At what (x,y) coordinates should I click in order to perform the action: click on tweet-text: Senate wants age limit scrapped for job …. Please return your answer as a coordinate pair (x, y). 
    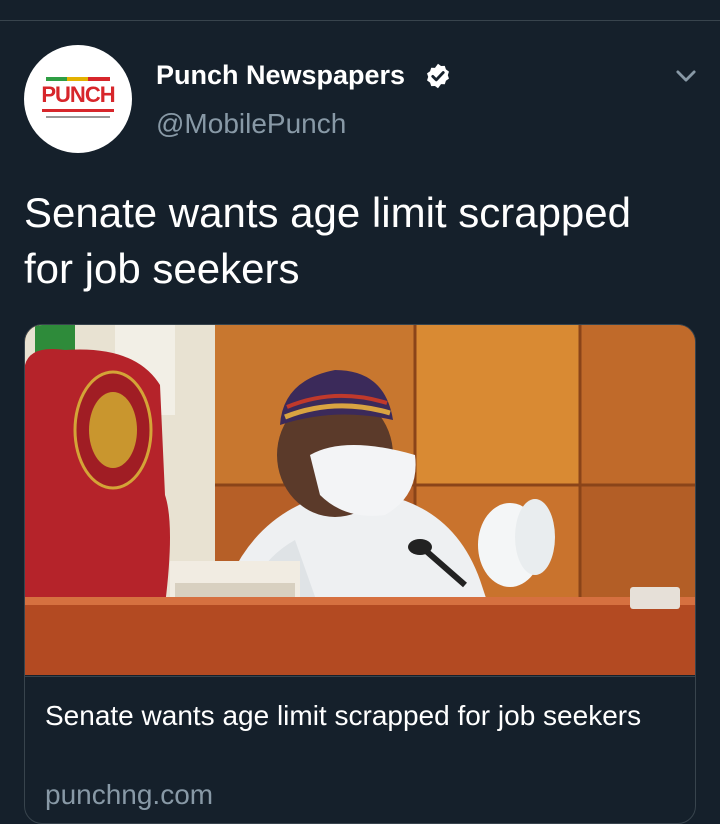
    Looking at the image, I should click on (328, 240).